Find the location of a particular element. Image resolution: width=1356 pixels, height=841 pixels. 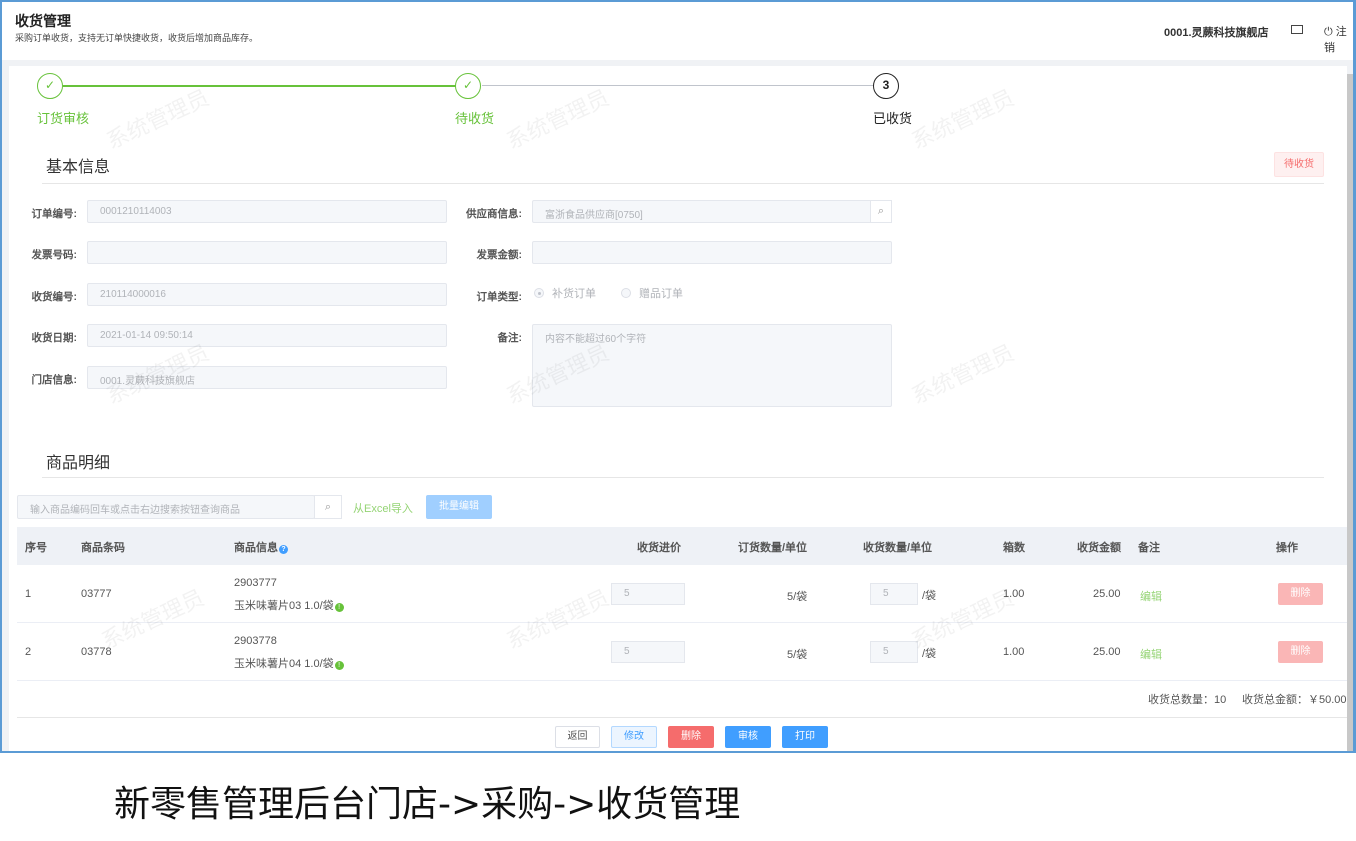

receipt-no-field: 210114000016 is located at coordinates (267, 294).